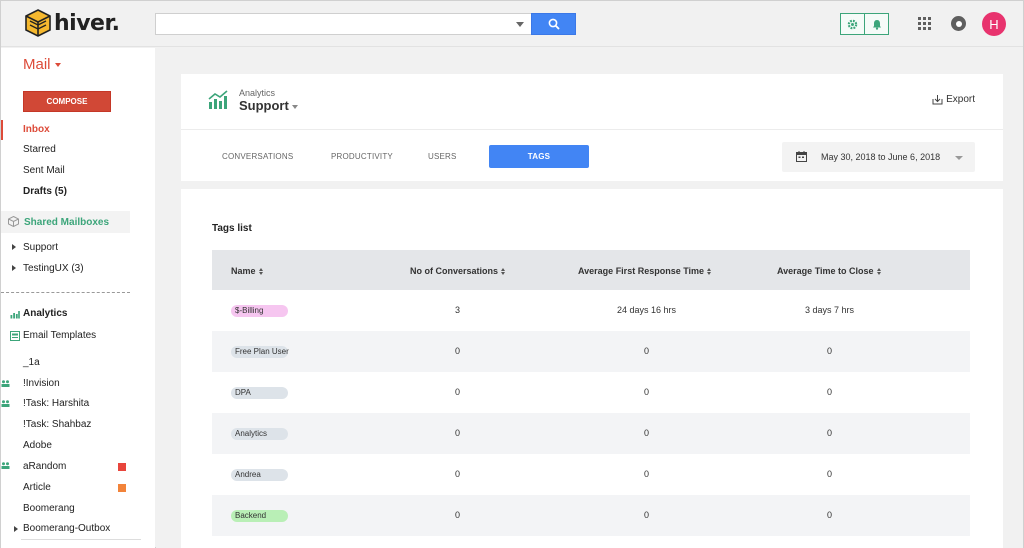  Describe the element at coordinates (45, 191) in the screenshot. I see `sidebar-item-drafts: Drafts (5)` at that location.